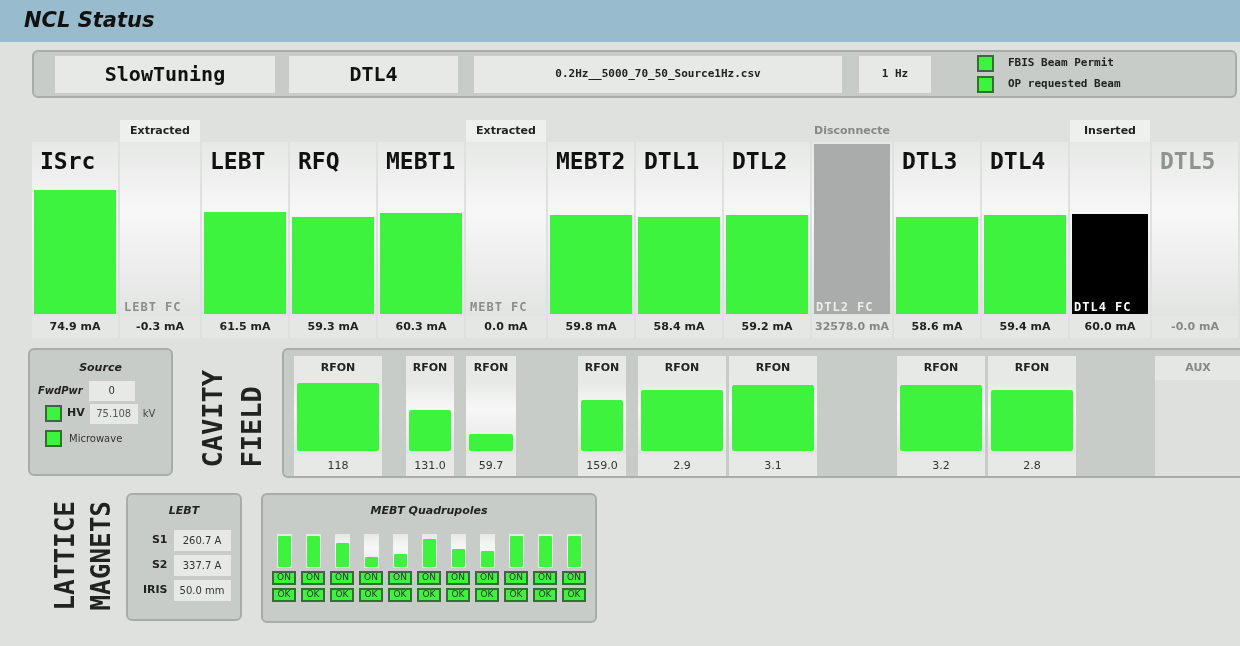  I want to click on unit-label: kV, so click(149, 414).